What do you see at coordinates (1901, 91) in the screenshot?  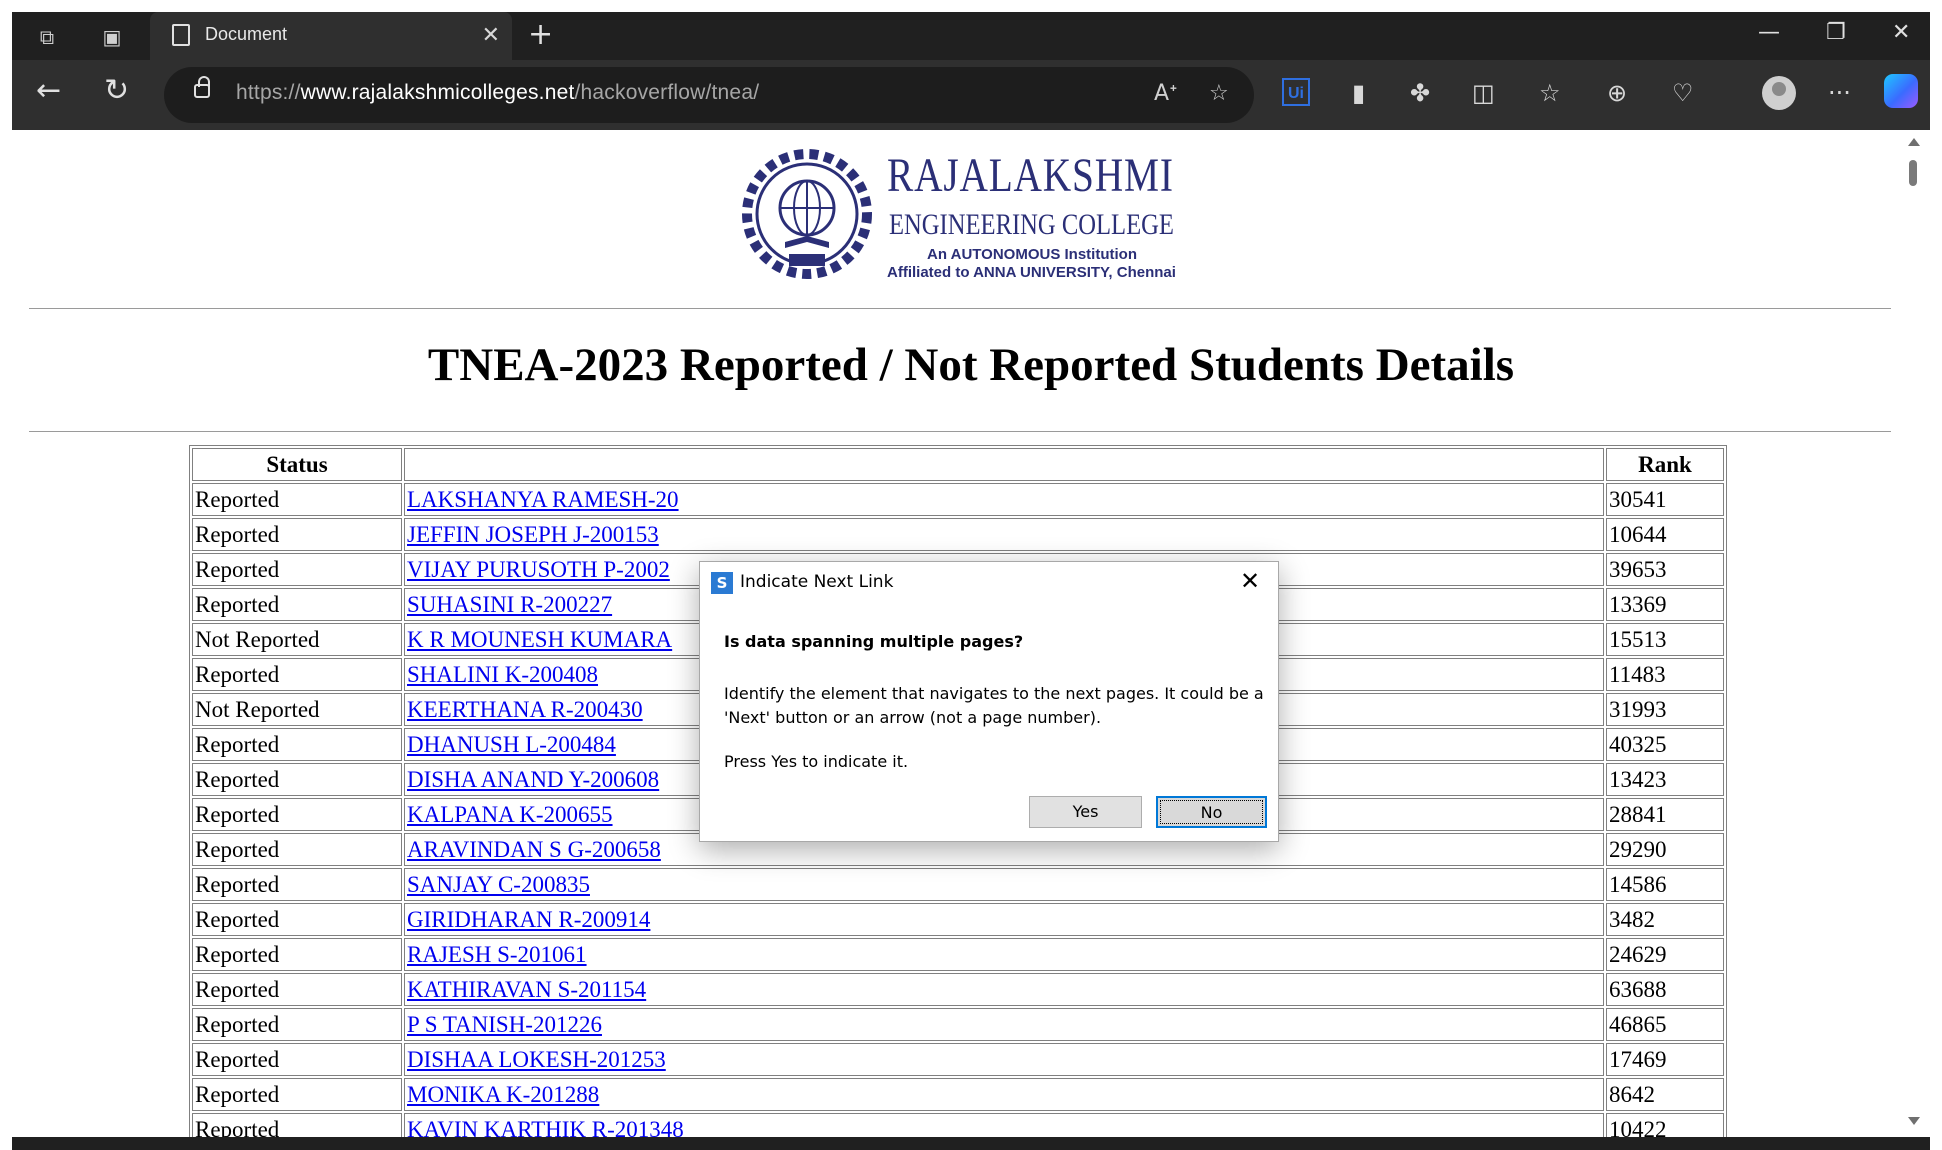 I see `copilot-icon` at bounding box center [1901, 91].